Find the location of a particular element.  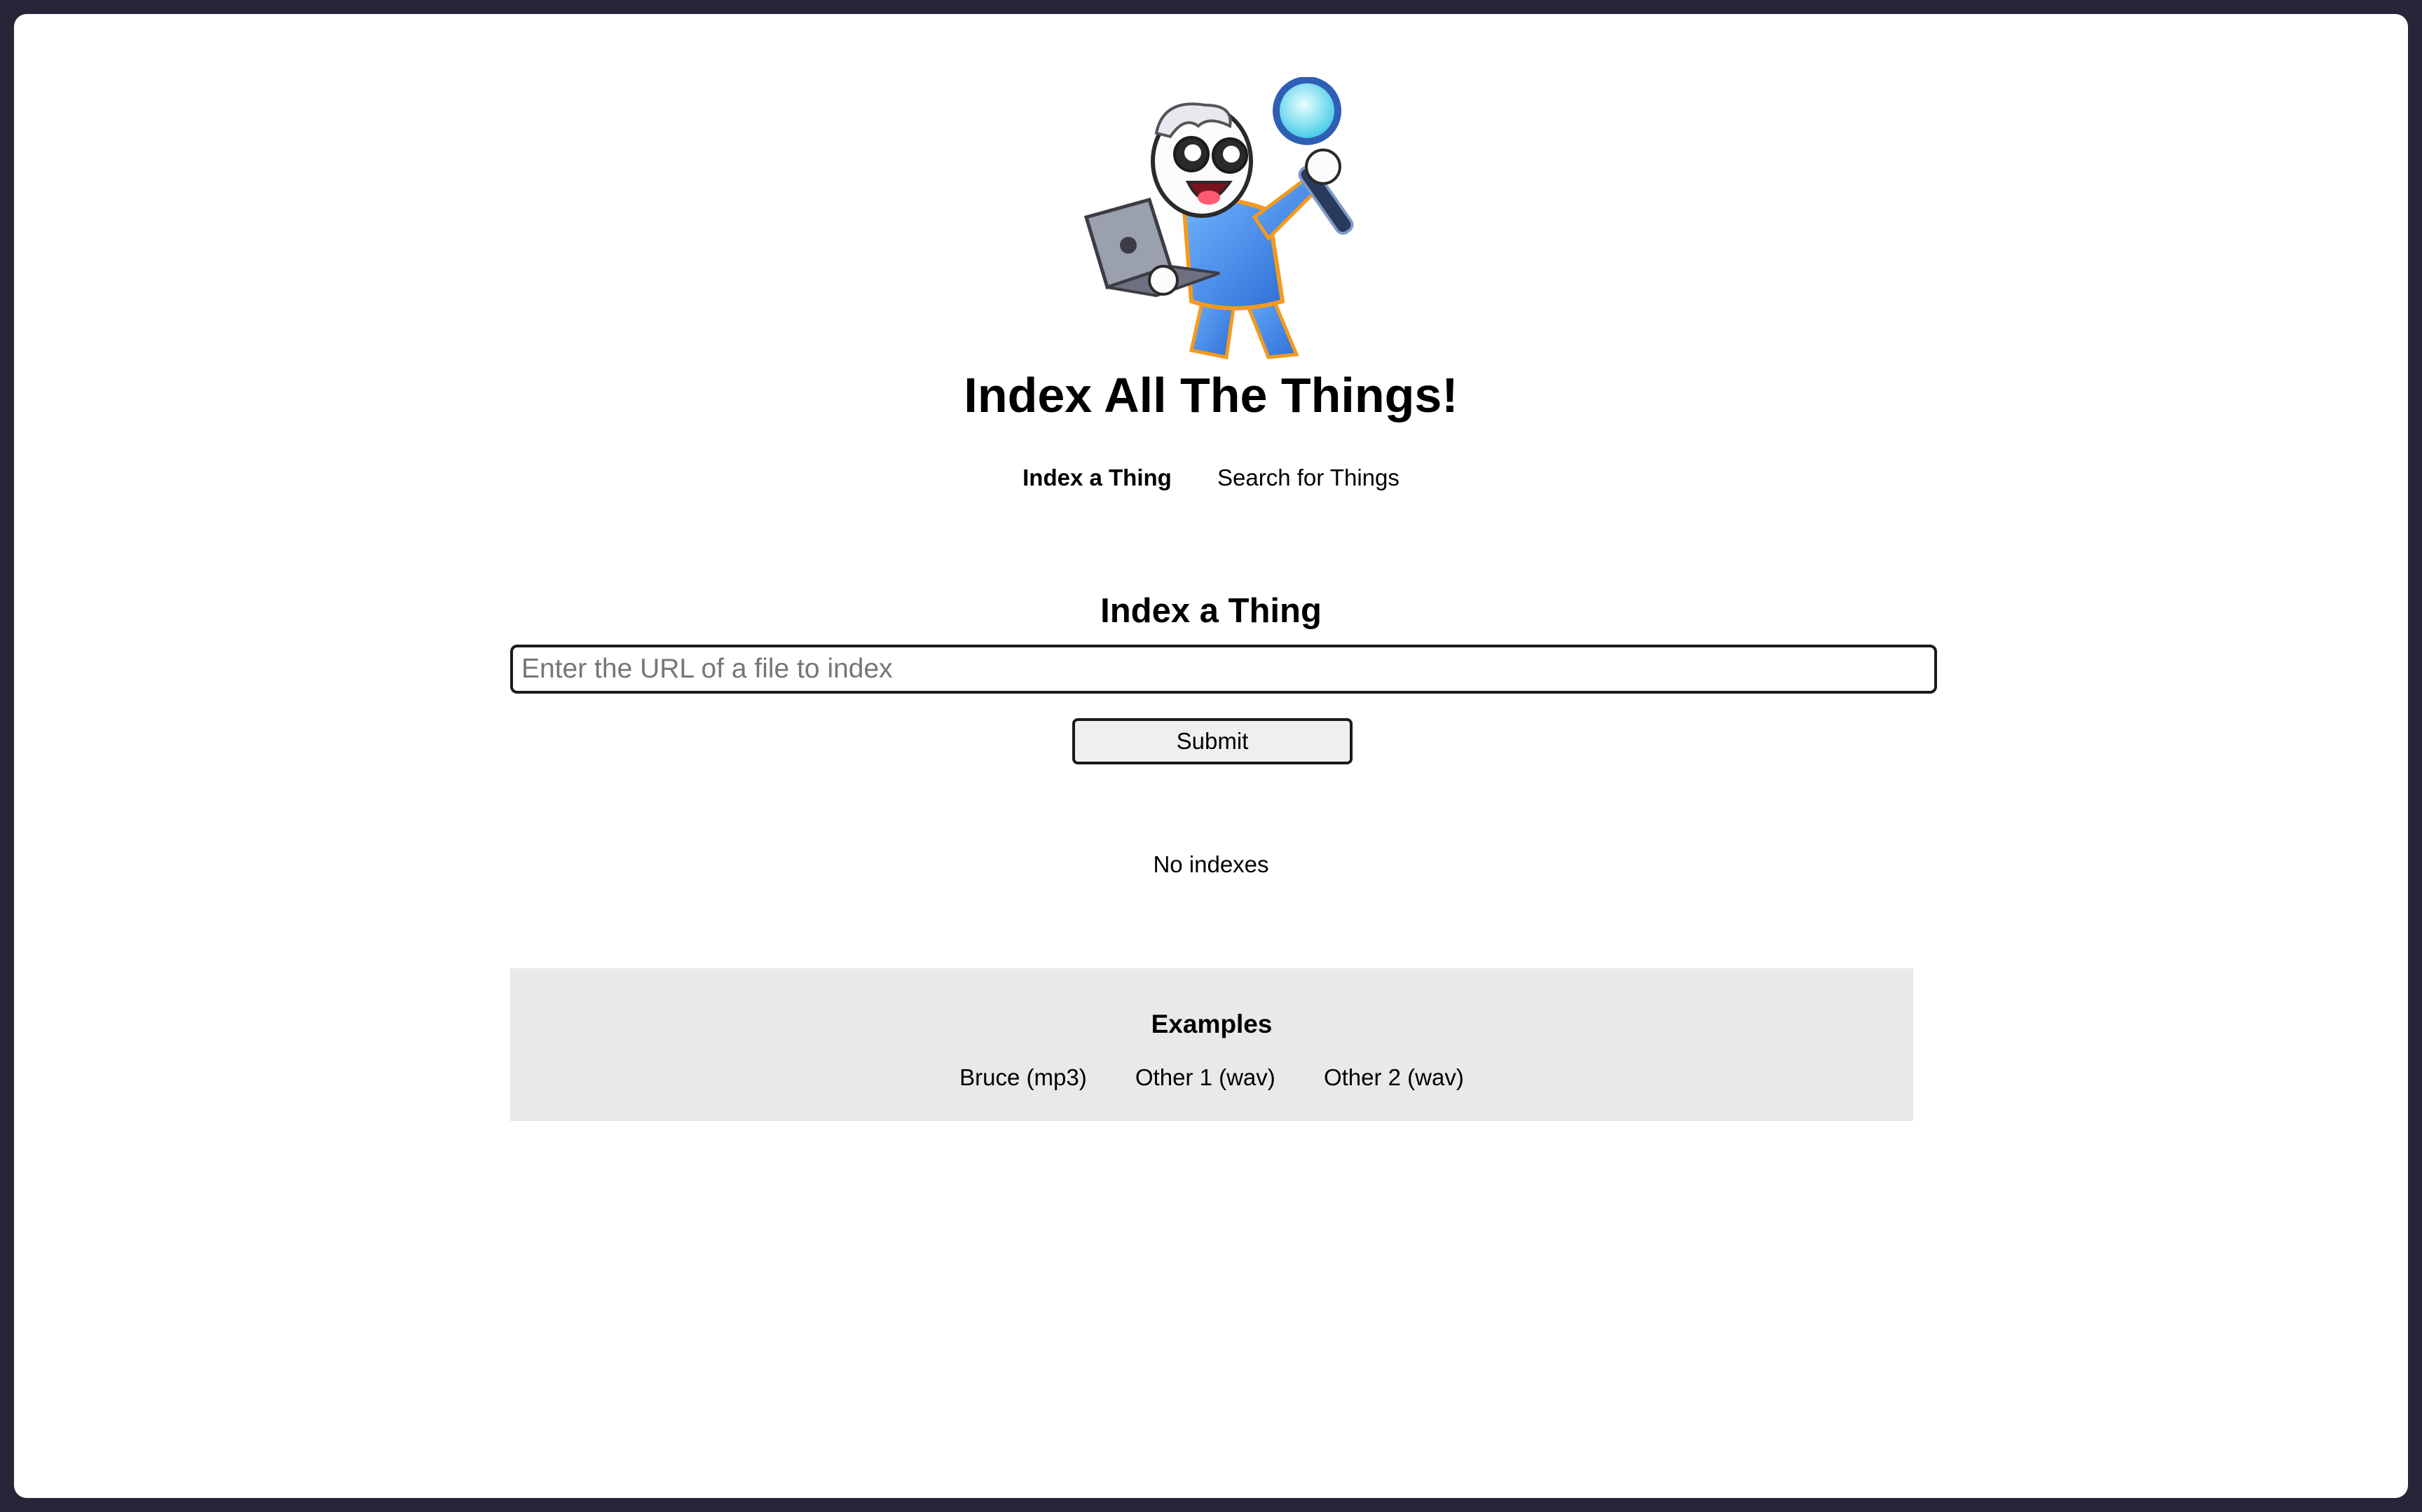

example-link-other-1: Other 1 (wav) is located at coordinates (1205, 1077).